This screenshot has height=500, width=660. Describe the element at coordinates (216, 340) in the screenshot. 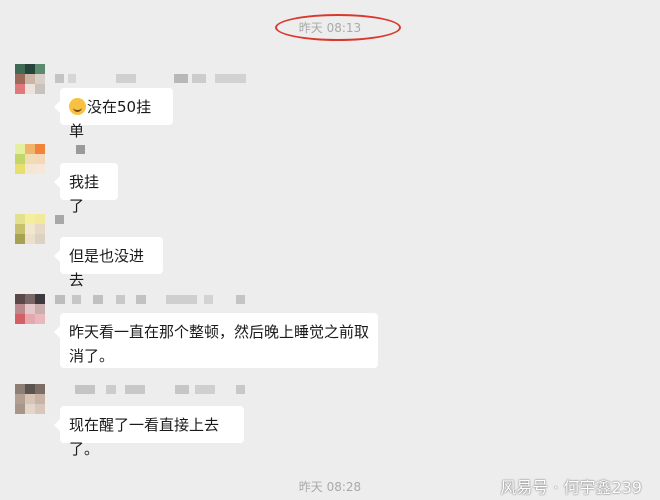

I see `message-bubble: 昨天看一直在那个整顿，然后晚上睡觉之前取消了。` at that location.